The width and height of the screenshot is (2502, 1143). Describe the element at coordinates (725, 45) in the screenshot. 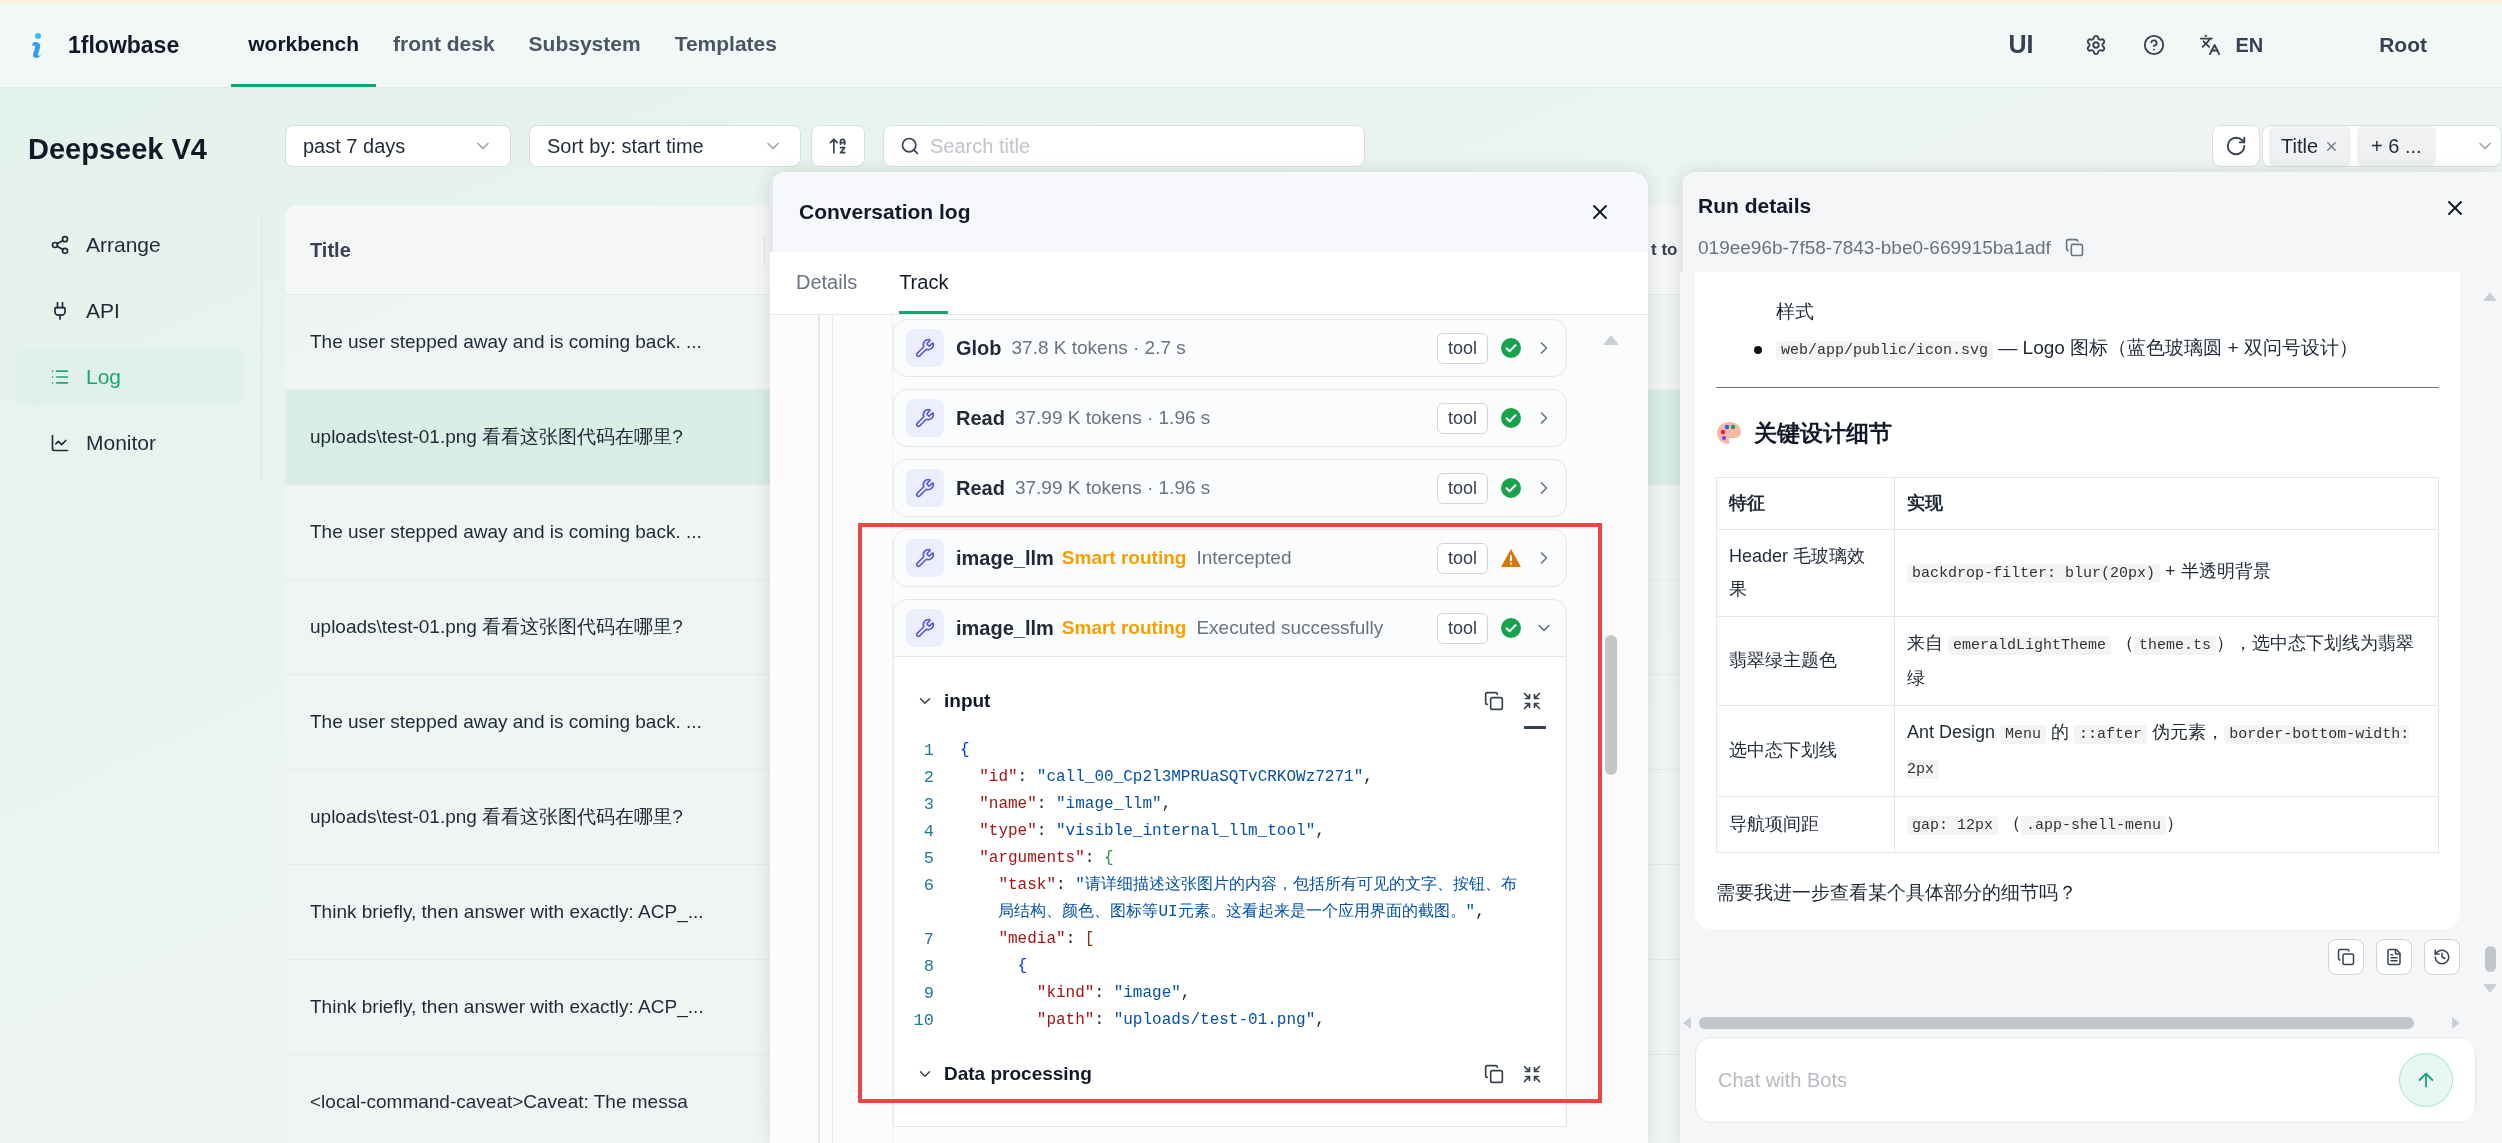

I see `nav-tab: Templates` at that location.